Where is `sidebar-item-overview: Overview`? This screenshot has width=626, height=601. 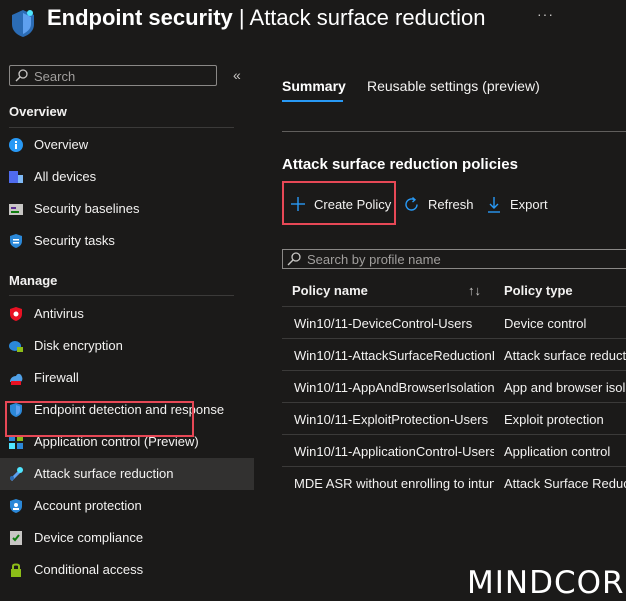 sidebar-item-overview: Overview is located at coordinates (127, 145).